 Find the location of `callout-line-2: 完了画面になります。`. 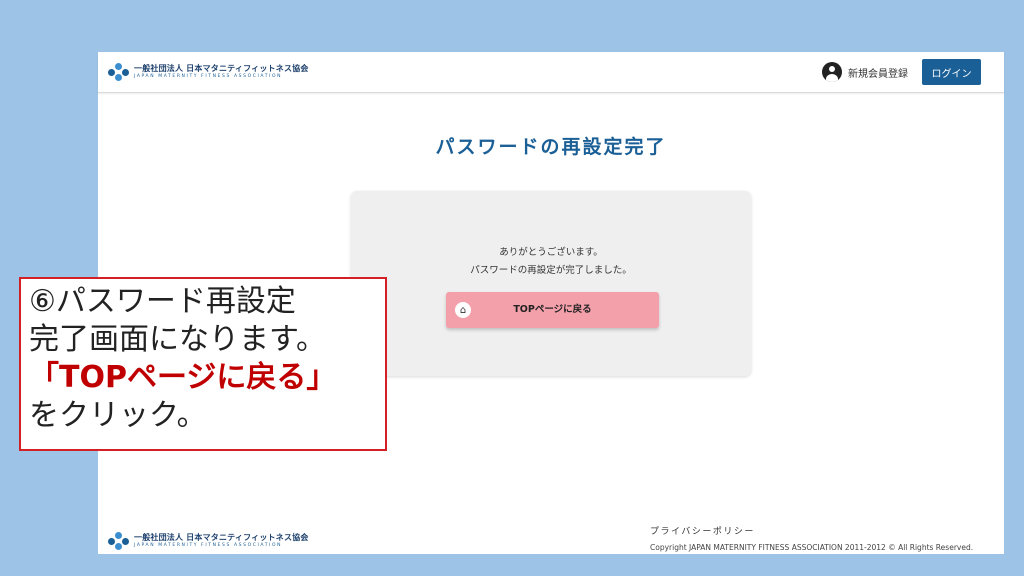

callout-line-2: 完了画面になります。 is located at coordinates (177, 339).